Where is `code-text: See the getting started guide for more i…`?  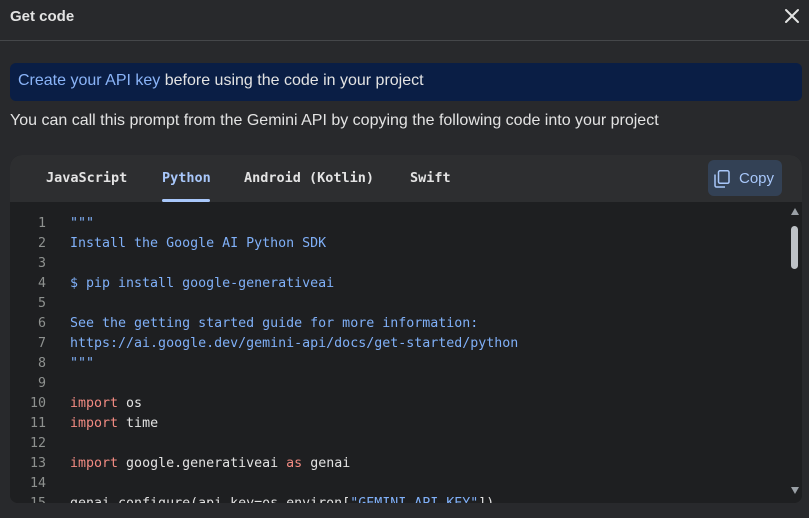 code-text: See the getting started guide for more i… is located at coordinates (274, 324).